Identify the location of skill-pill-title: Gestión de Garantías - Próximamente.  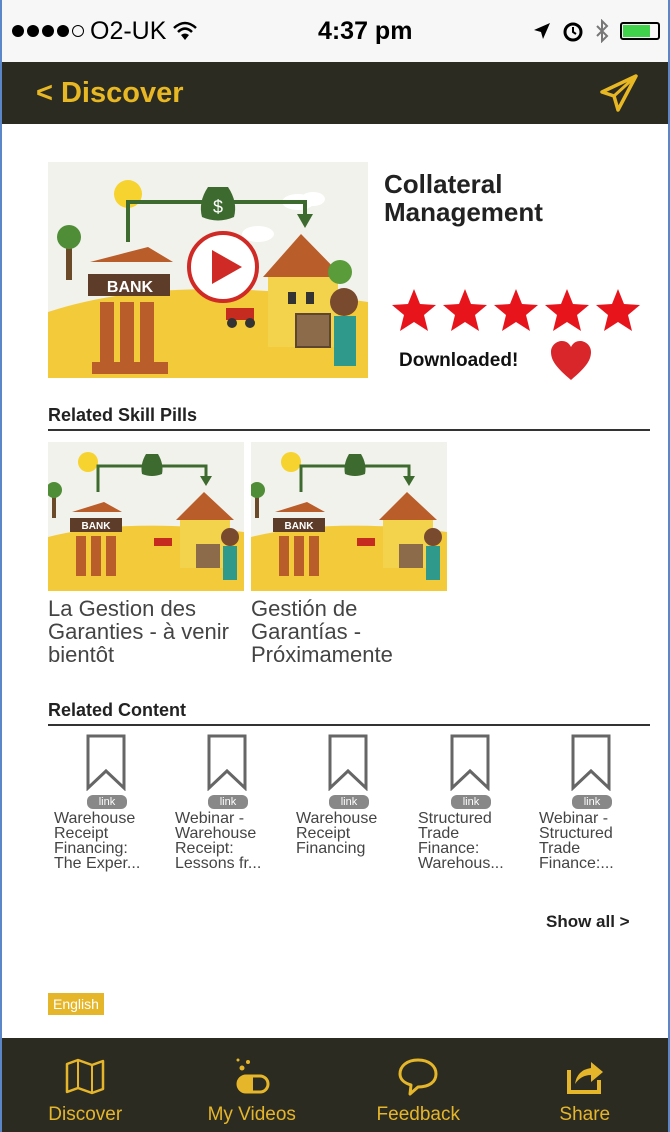
(349, 631).